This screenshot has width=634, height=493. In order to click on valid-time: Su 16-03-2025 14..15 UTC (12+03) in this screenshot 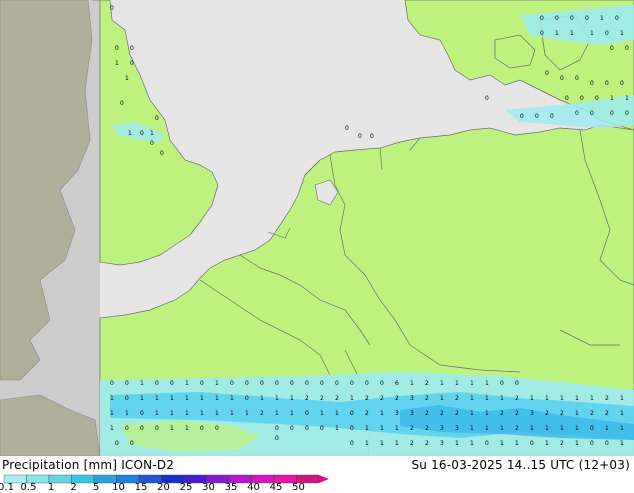, I will do `click(520, 465)`.